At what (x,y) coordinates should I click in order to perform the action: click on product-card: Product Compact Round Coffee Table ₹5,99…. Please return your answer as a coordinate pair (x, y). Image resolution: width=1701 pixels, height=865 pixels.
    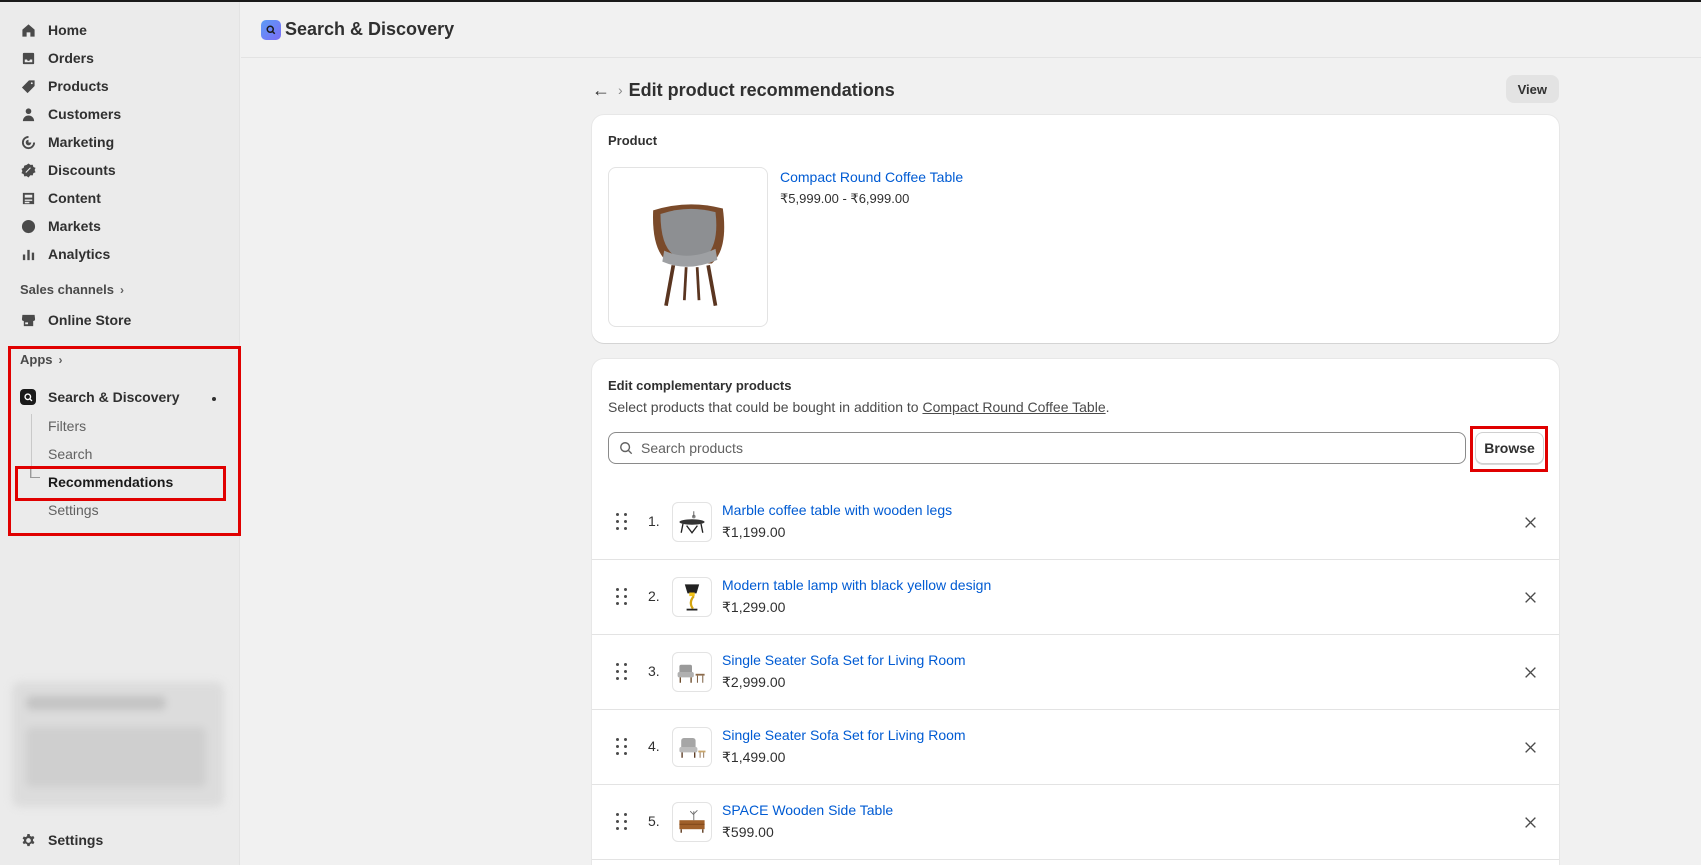
    Looking at the image, I should click on (1075, 229).